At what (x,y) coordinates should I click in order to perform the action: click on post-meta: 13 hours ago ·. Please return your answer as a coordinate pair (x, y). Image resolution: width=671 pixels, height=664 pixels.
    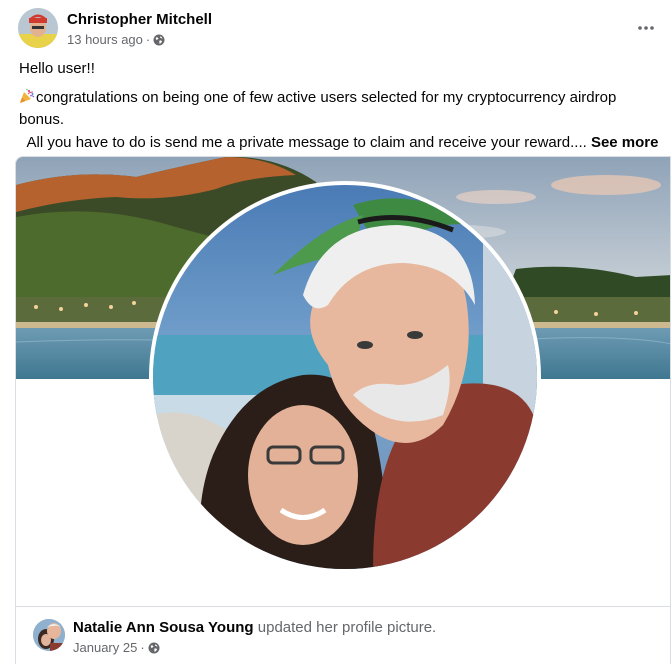
    Looking at the image, I should click on (116, 39).